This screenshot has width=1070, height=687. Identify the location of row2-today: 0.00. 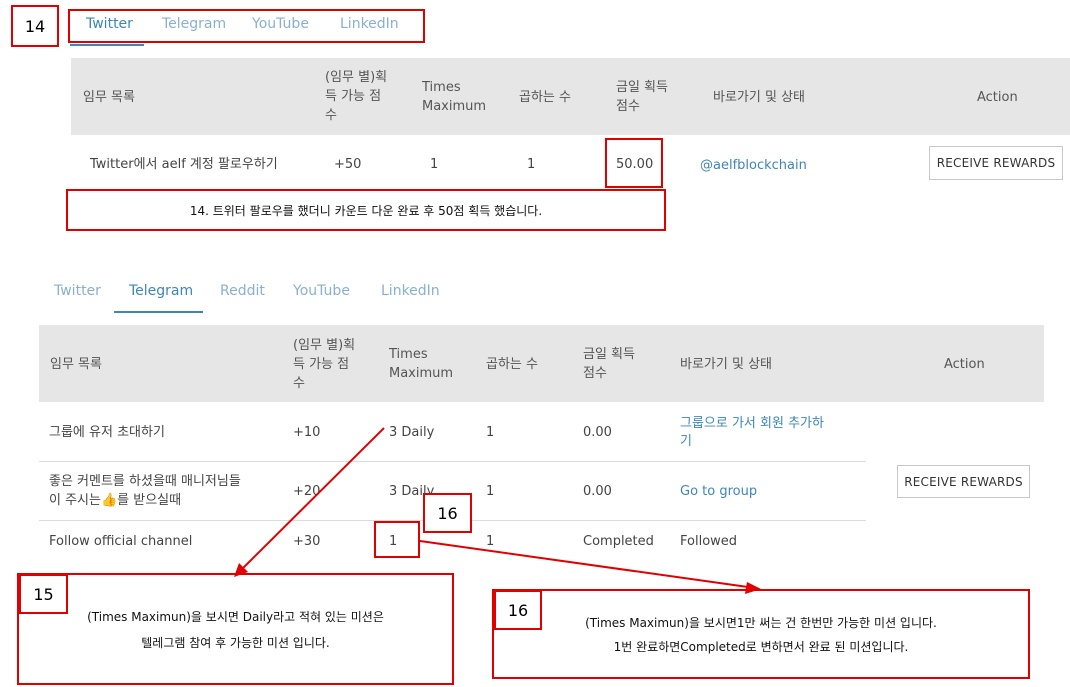
(597, 491).